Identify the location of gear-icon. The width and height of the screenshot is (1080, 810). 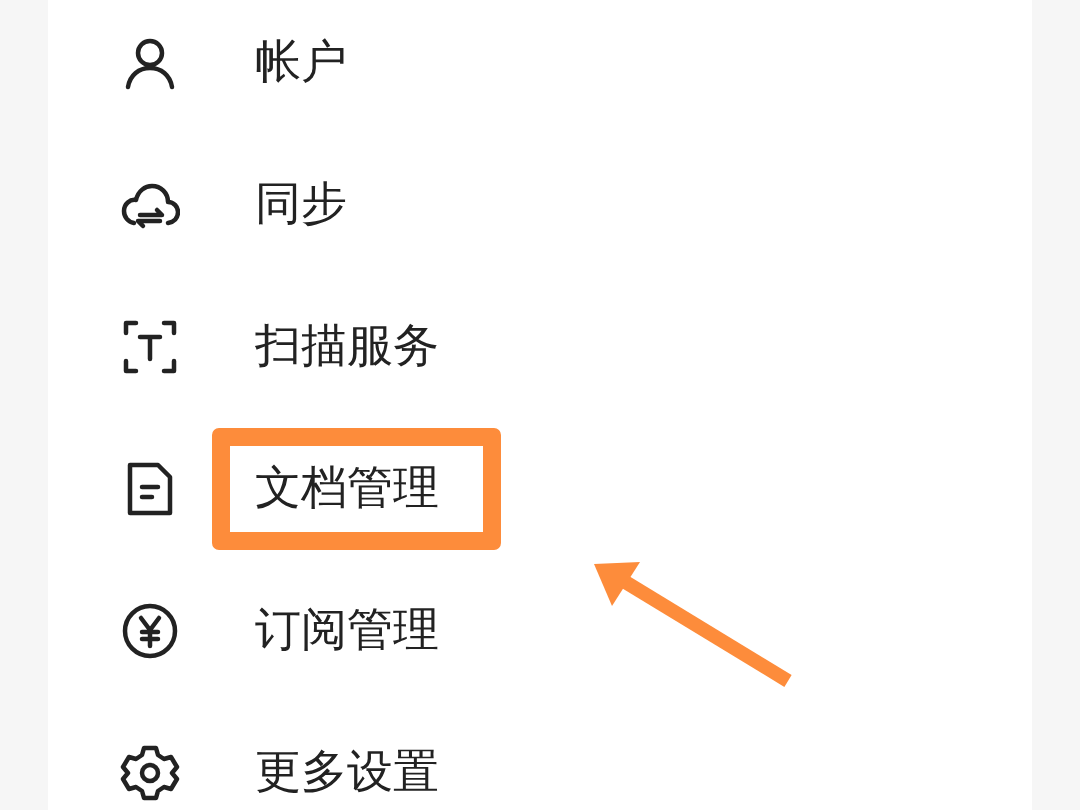
(150, 773).